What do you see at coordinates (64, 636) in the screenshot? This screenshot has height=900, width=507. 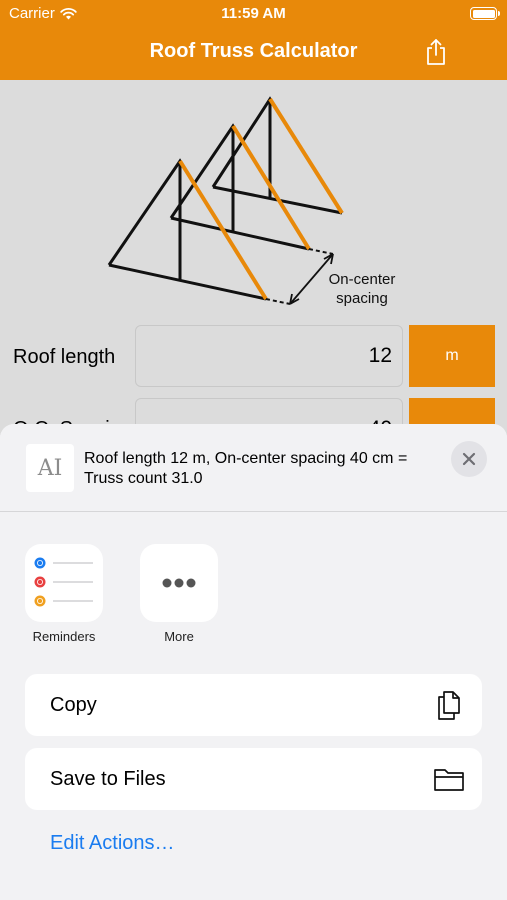 I see `reminders-app-label: Reminders` at bounding box center [64, 636].